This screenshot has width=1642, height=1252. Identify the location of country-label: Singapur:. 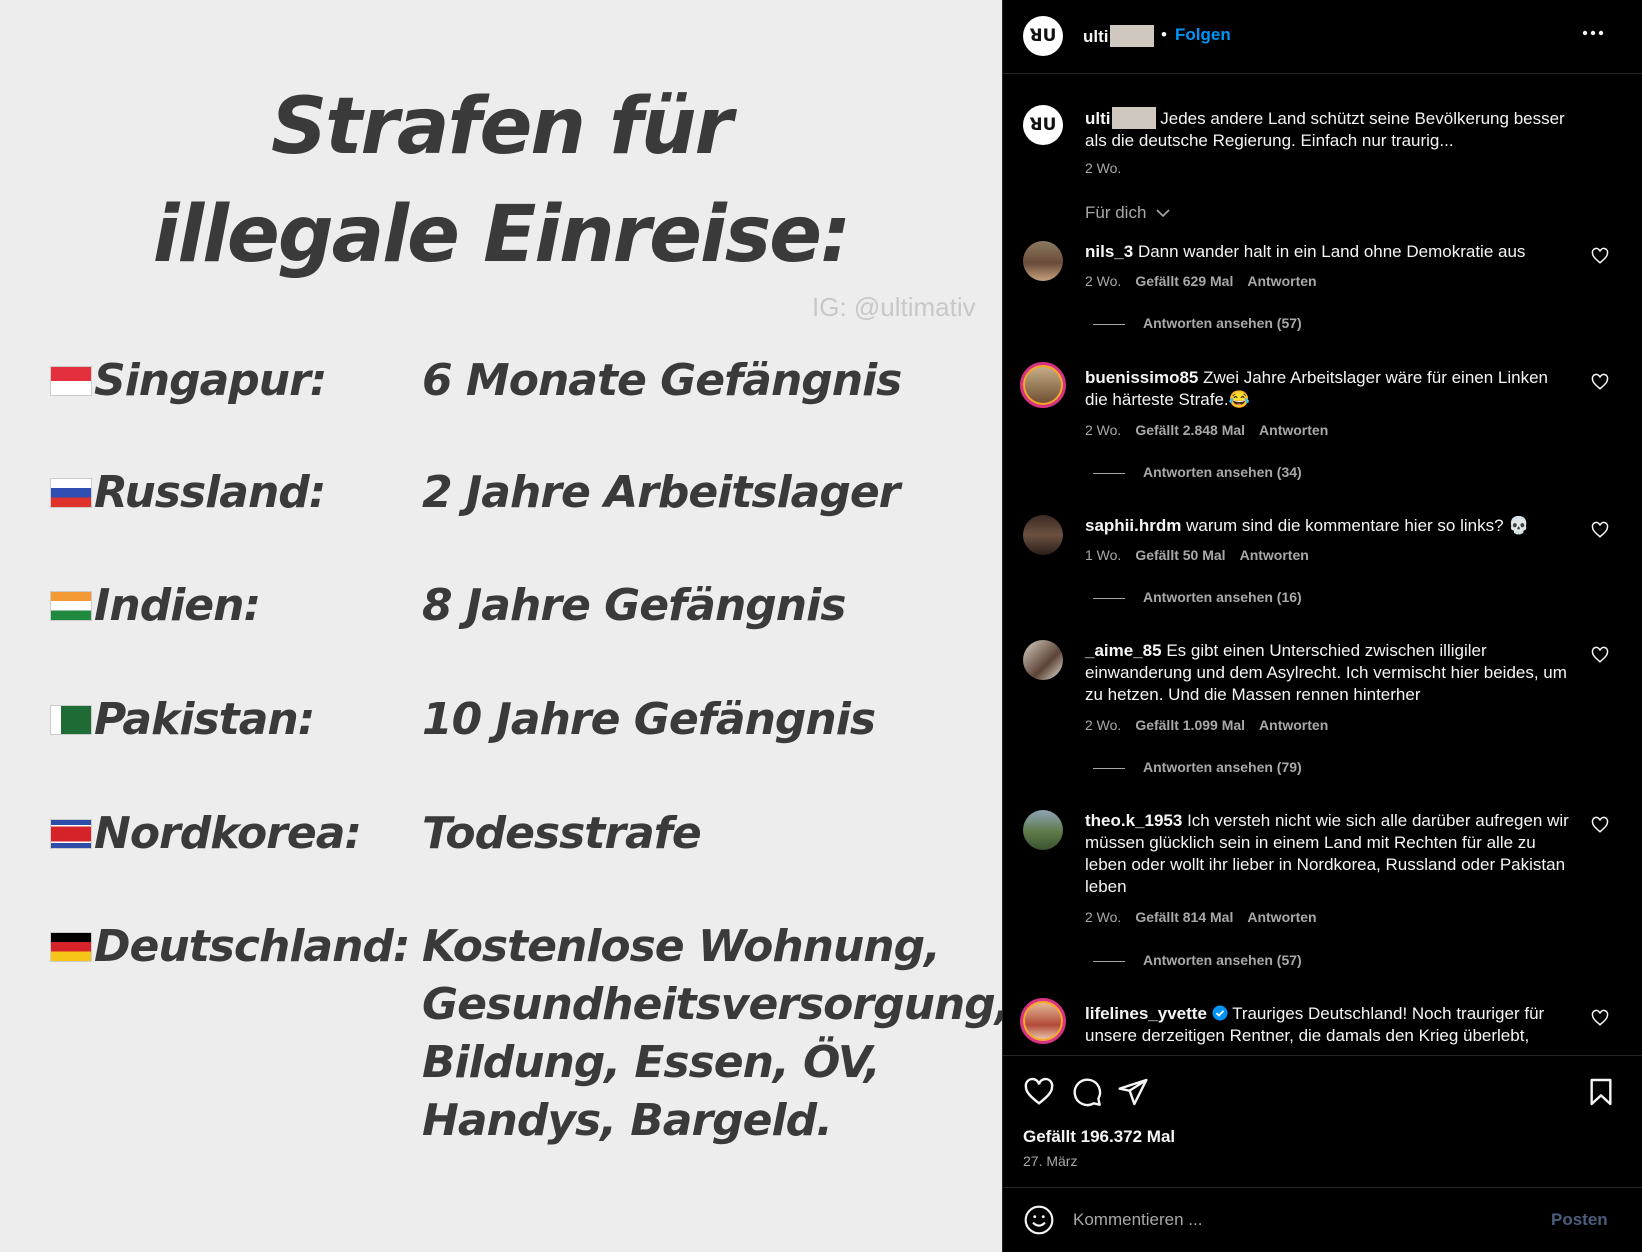
(210, 380).